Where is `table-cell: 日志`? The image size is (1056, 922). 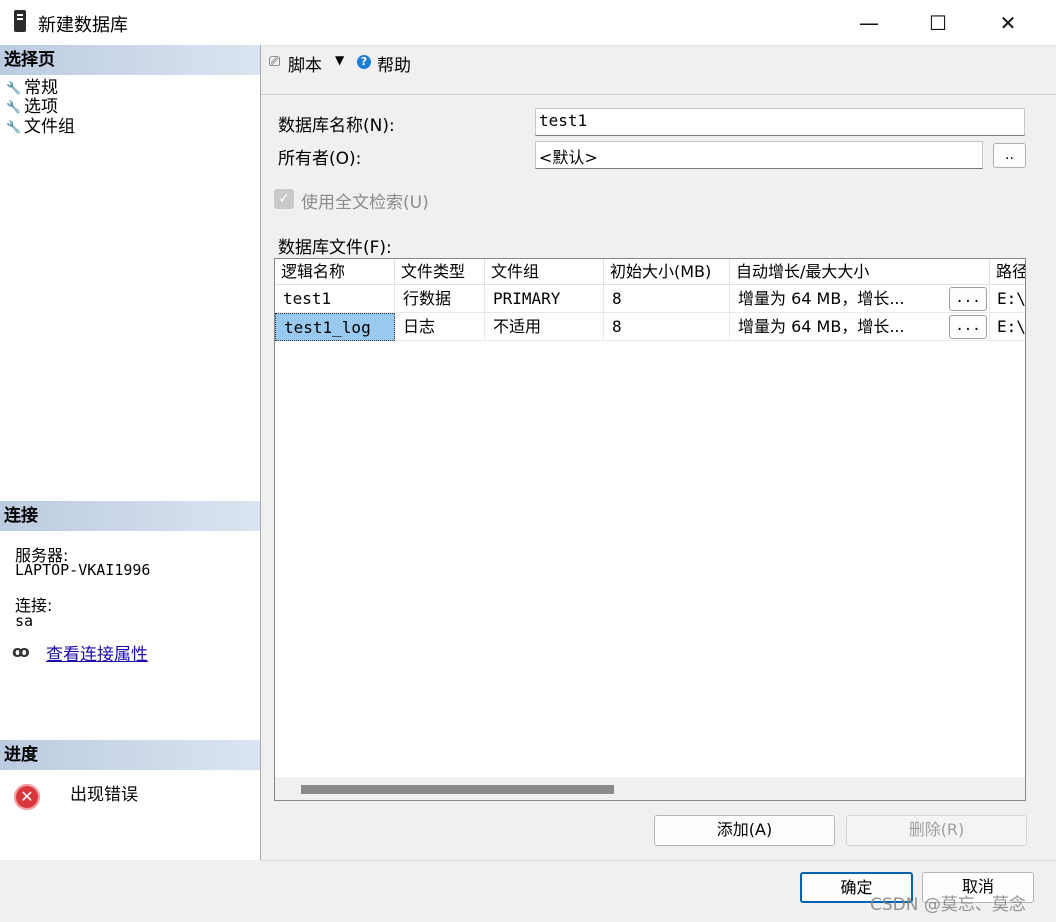 table-cell: 日志 is located at coordinates (440, 327).